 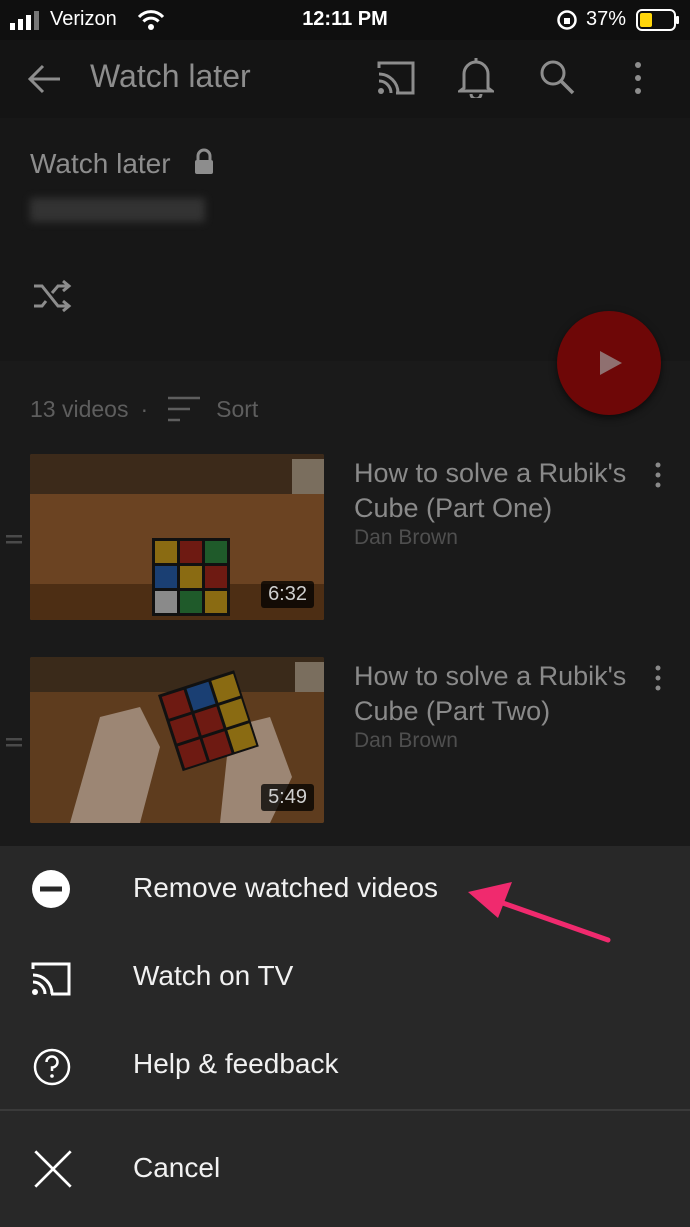 What do you see at coordinates (177, 1167) in the screenshot?
I see `cancel-label: Cancel` at bounding box center [177, 1167].